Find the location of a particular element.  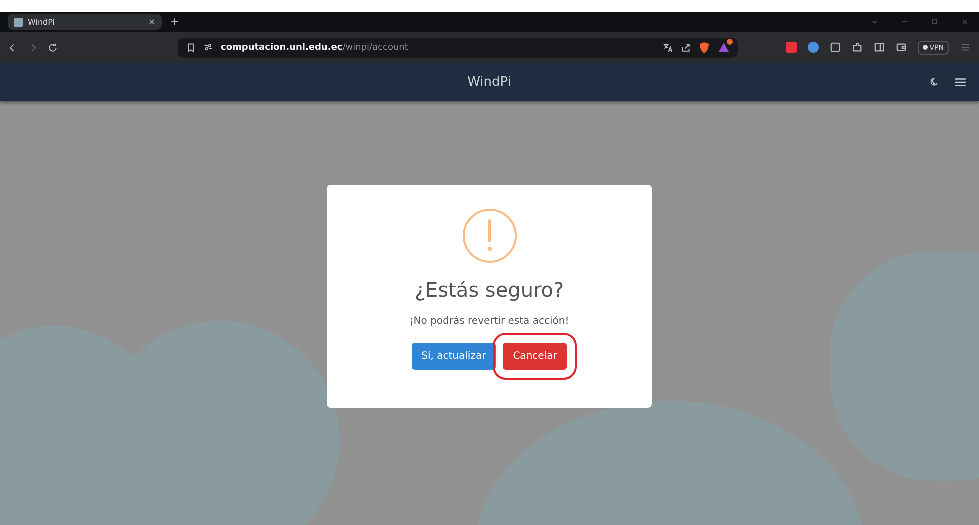

wallet-icon is located at coordinates (901, 47).